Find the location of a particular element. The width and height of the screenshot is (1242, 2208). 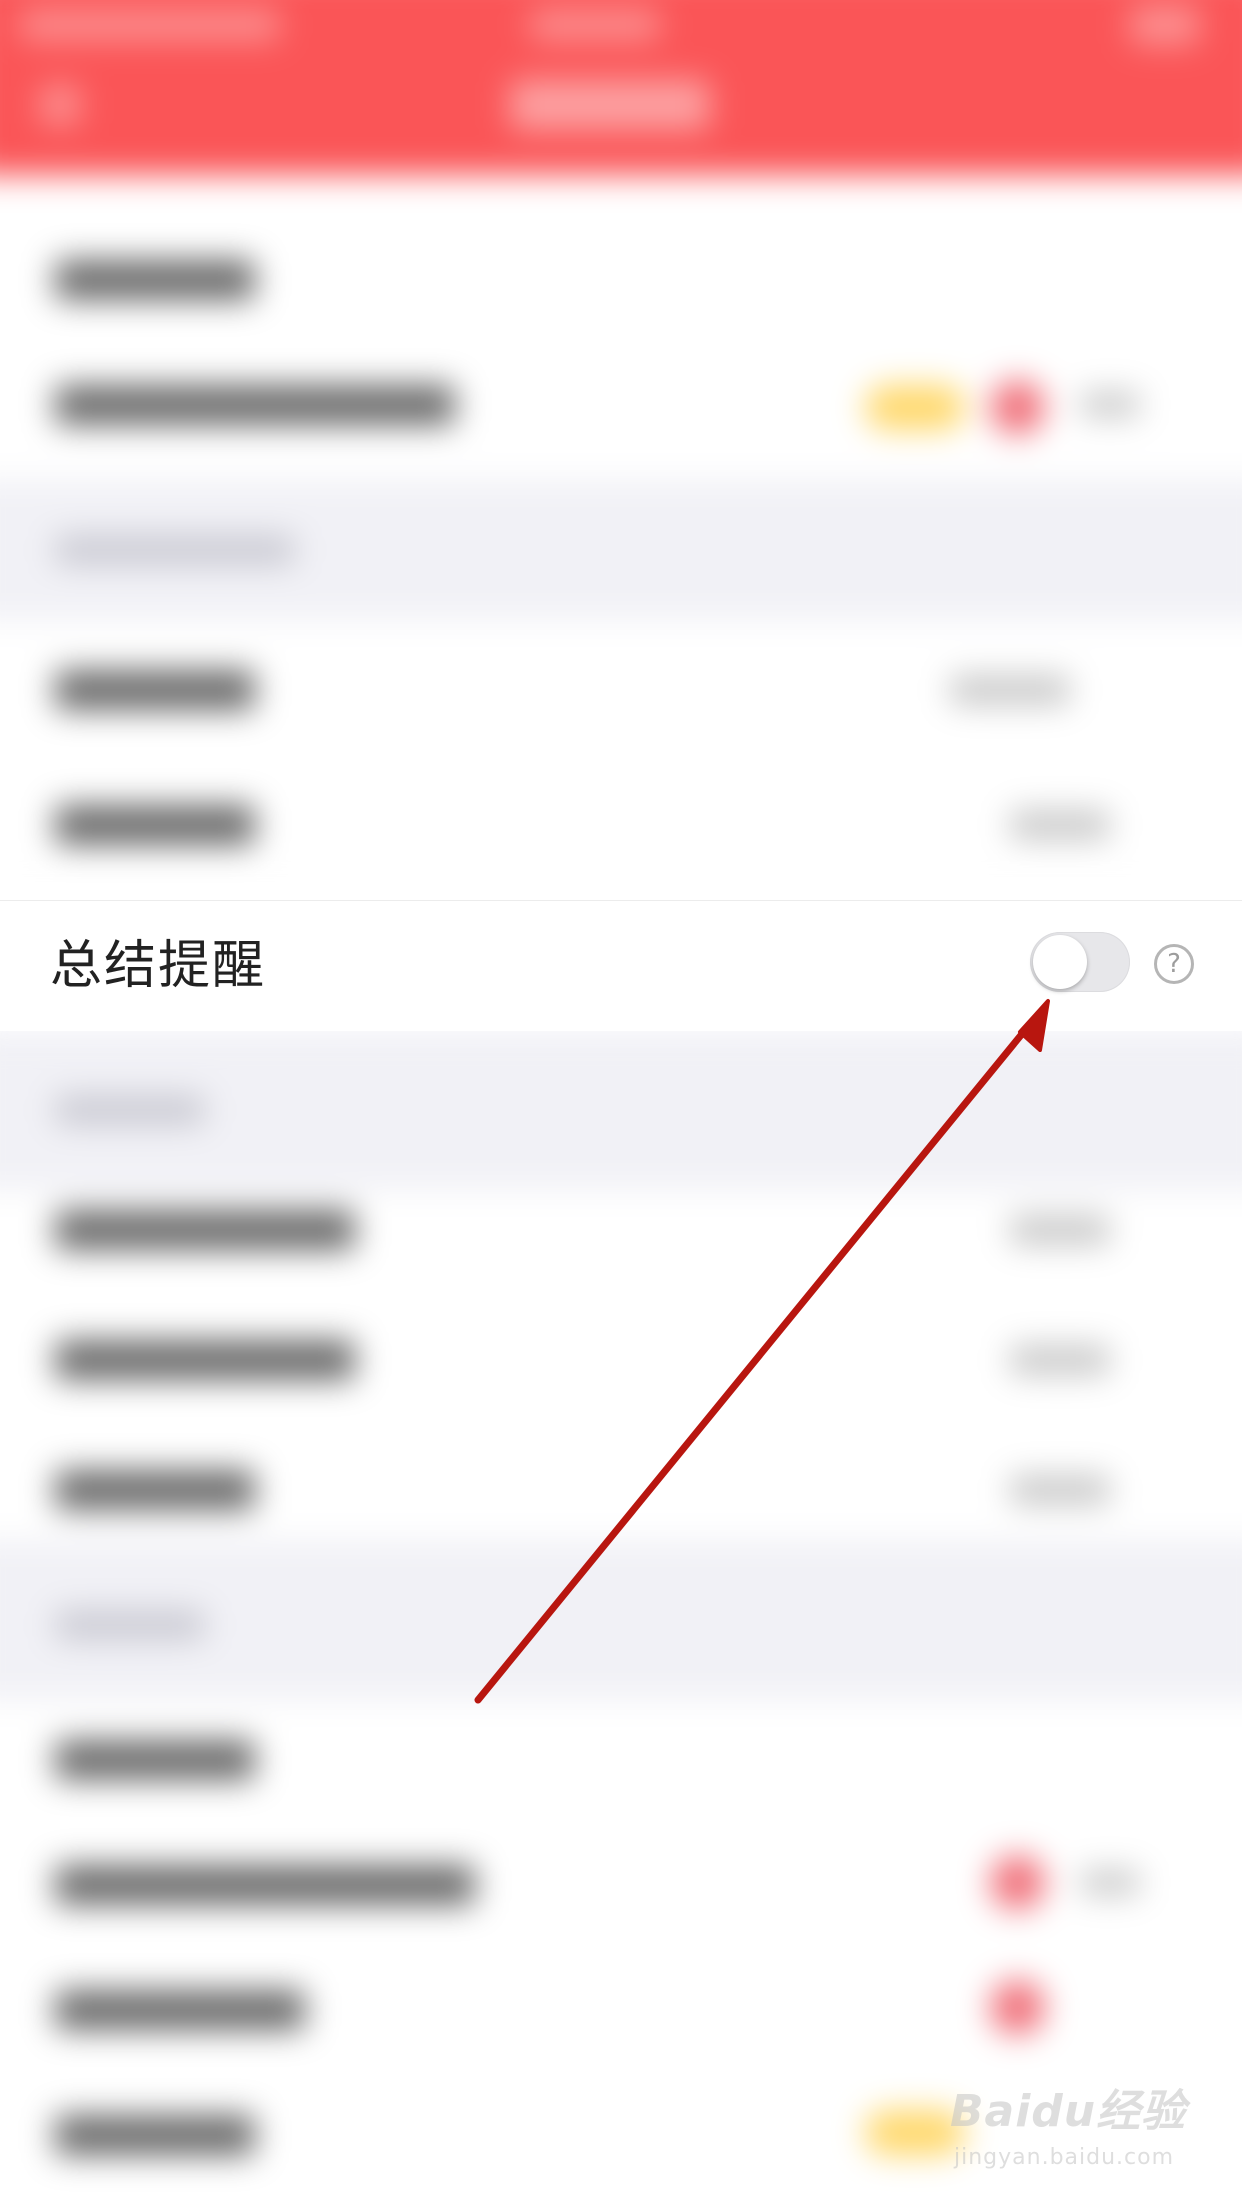

summary-reminder-toggle is located at coordinates (1080, 962).